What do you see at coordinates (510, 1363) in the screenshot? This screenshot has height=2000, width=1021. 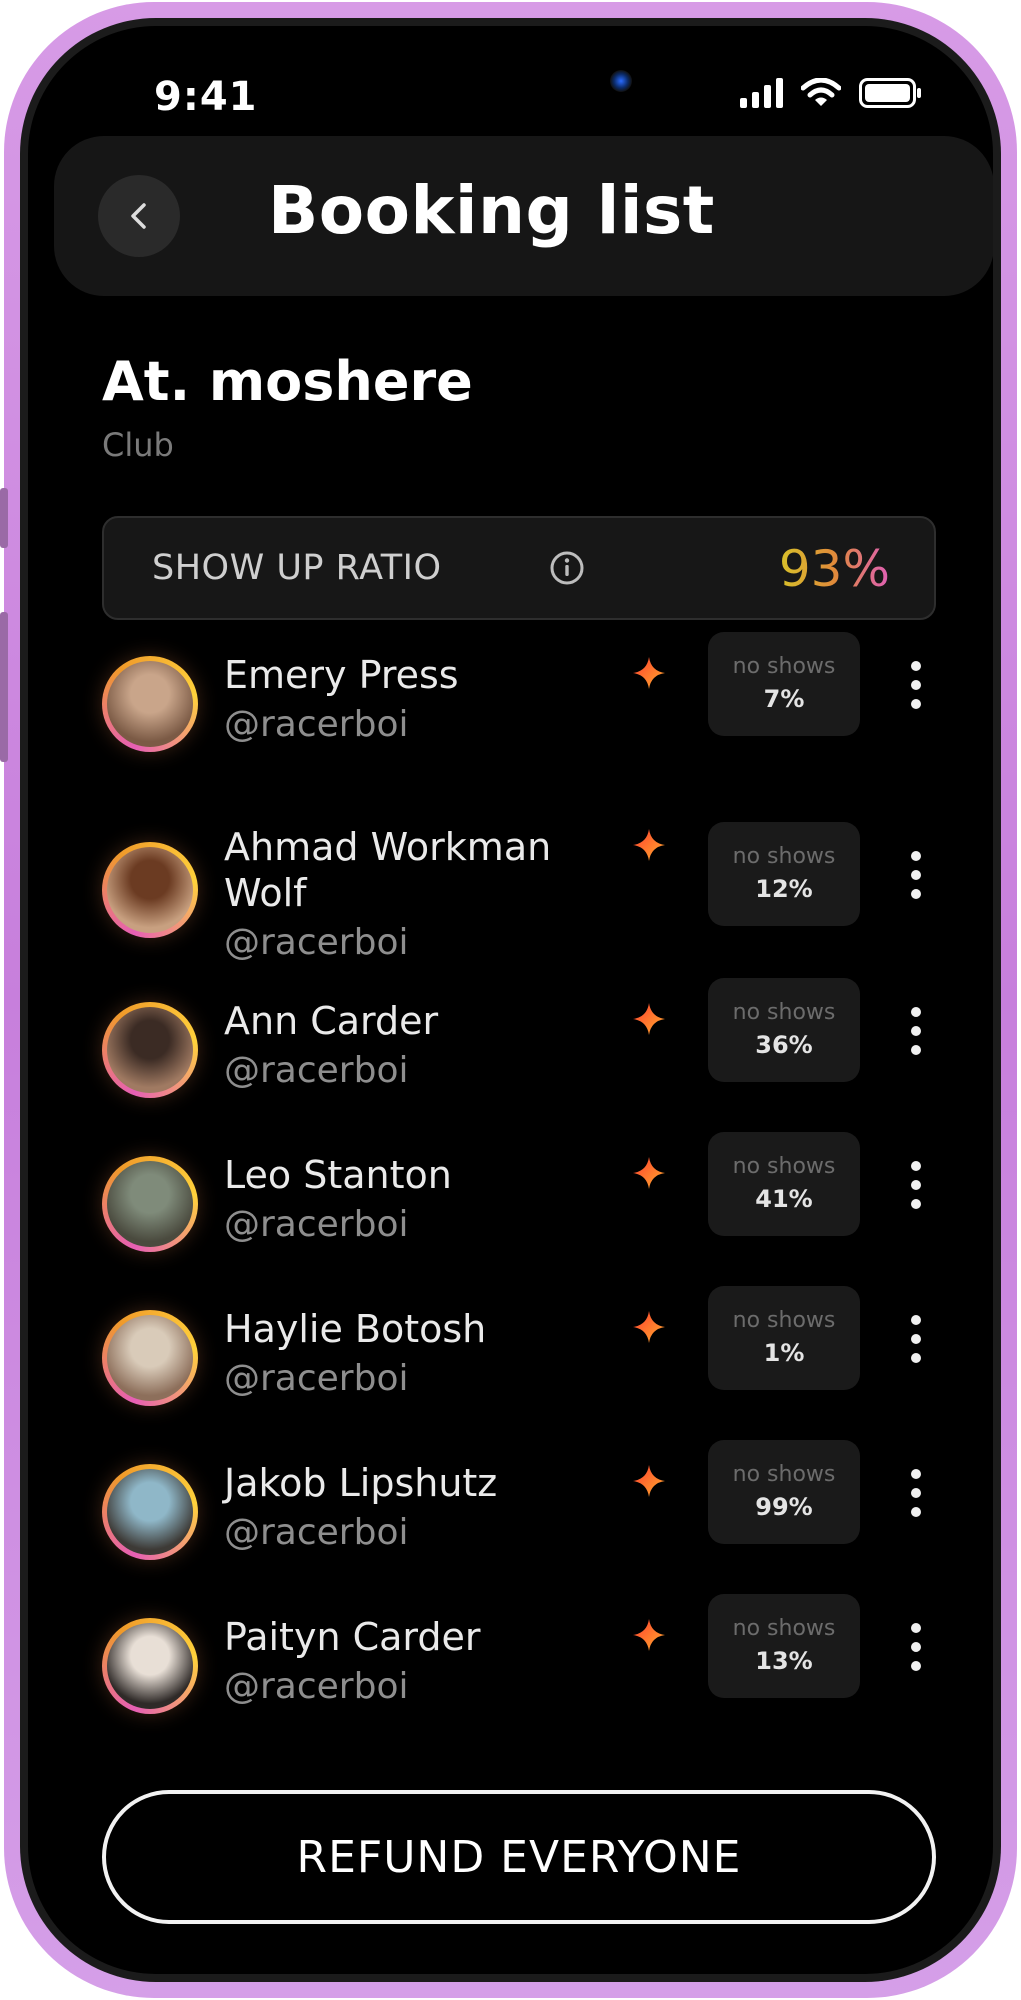 I see `booking-row: Haylie Botosh @racerboi no shows 1%` at bounding box center [510, 1363].